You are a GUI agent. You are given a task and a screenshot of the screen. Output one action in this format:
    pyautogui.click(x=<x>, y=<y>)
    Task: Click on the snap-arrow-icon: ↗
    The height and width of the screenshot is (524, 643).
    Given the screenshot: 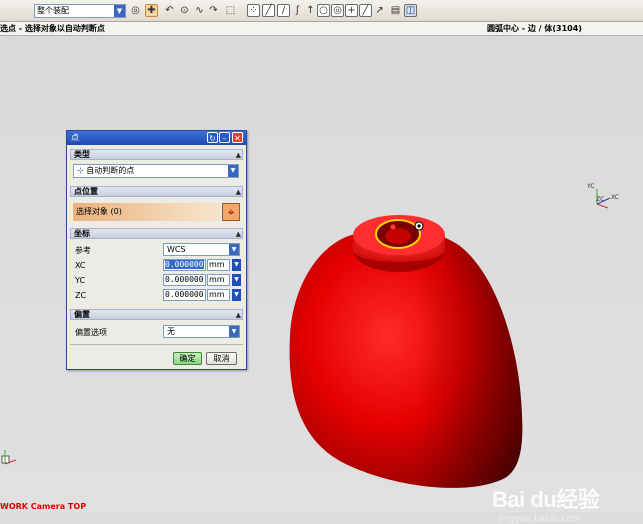 What is the action you would take?
    pyautogui.click(x=379, y=10)
    